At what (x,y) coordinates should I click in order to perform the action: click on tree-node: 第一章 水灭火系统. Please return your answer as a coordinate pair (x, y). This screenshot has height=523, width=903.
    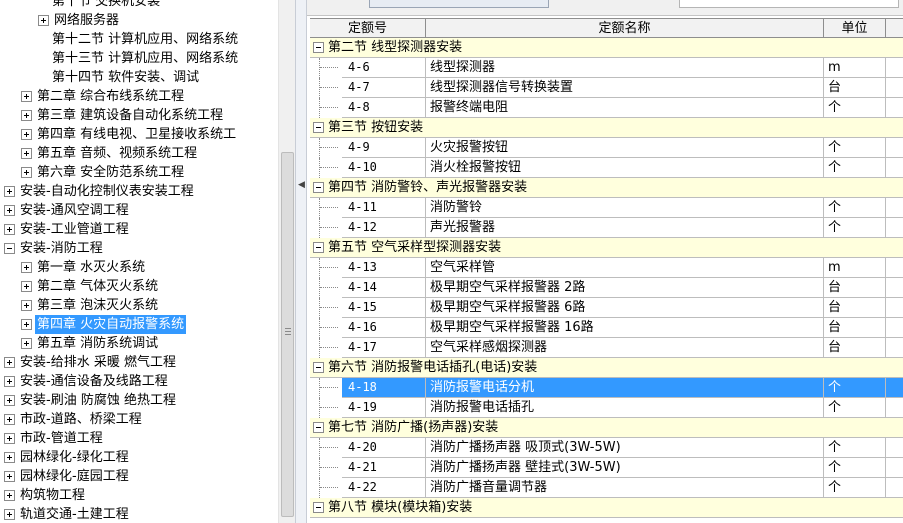
    Looking at the image, I should click on (140, 267).